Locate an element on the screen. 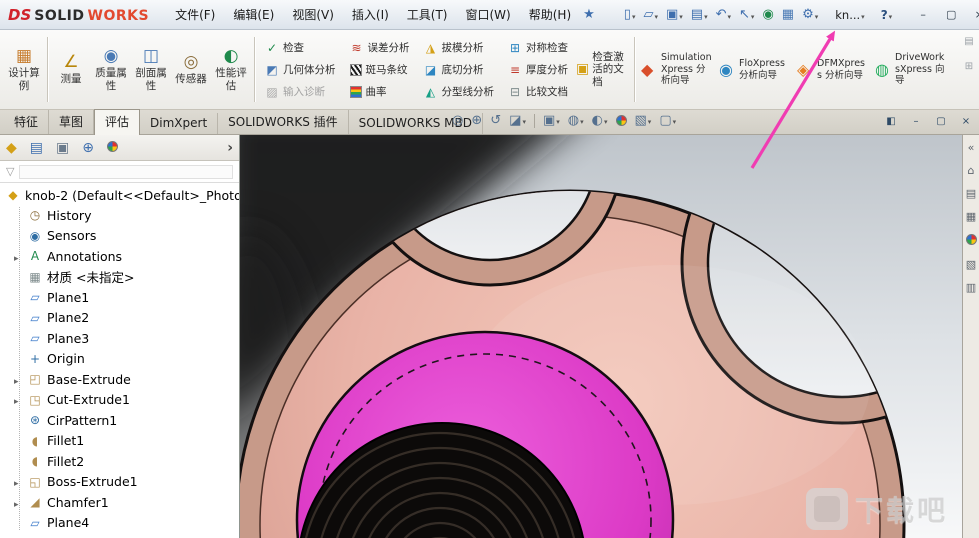 This screenshot has width=979, height=538. menu-tools: 工具(T) is located at coordinates (427, 14).